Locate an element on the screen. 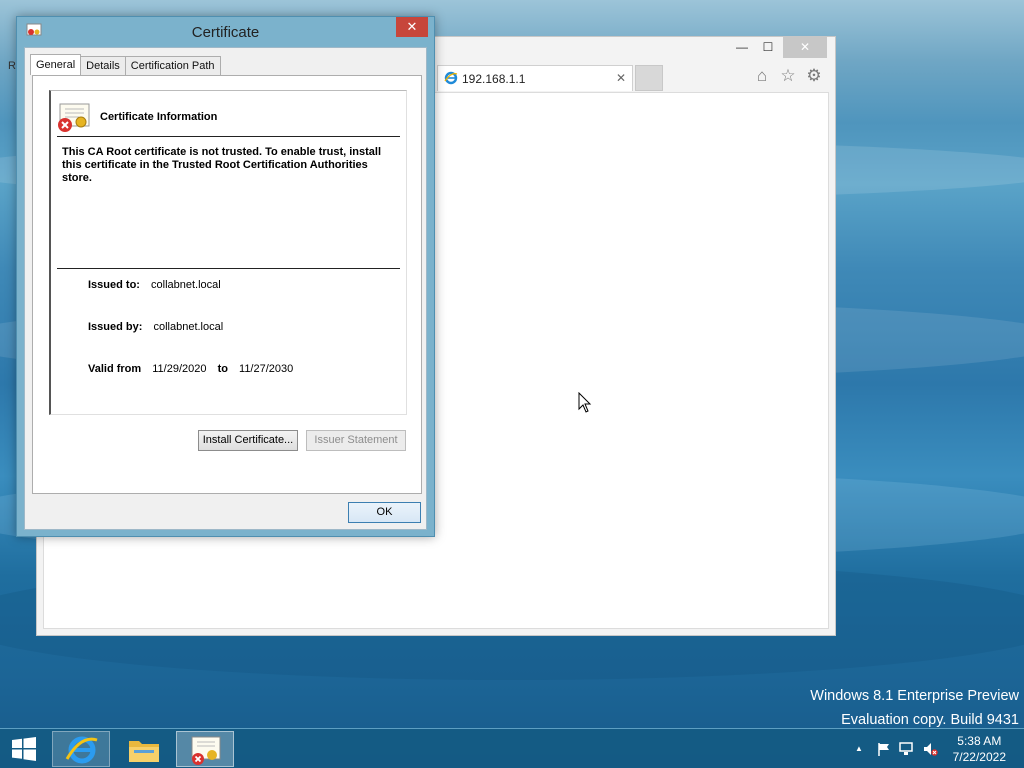 The width and height of the screenshot is (1024, 768). minimize-button: — is located at coordinates (742, 47).